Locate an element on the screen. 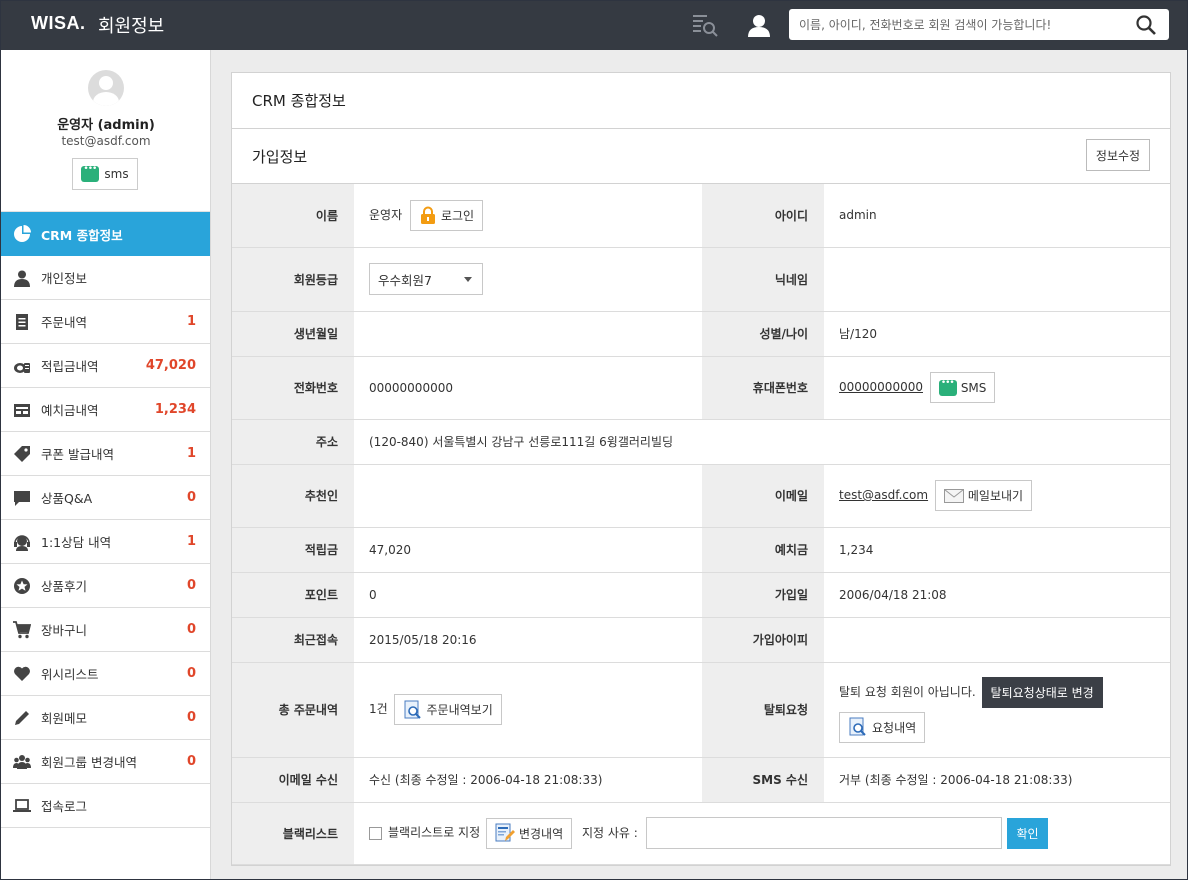  sidebar-item-personal: 개인정보 is located at coordinates (105, 278).